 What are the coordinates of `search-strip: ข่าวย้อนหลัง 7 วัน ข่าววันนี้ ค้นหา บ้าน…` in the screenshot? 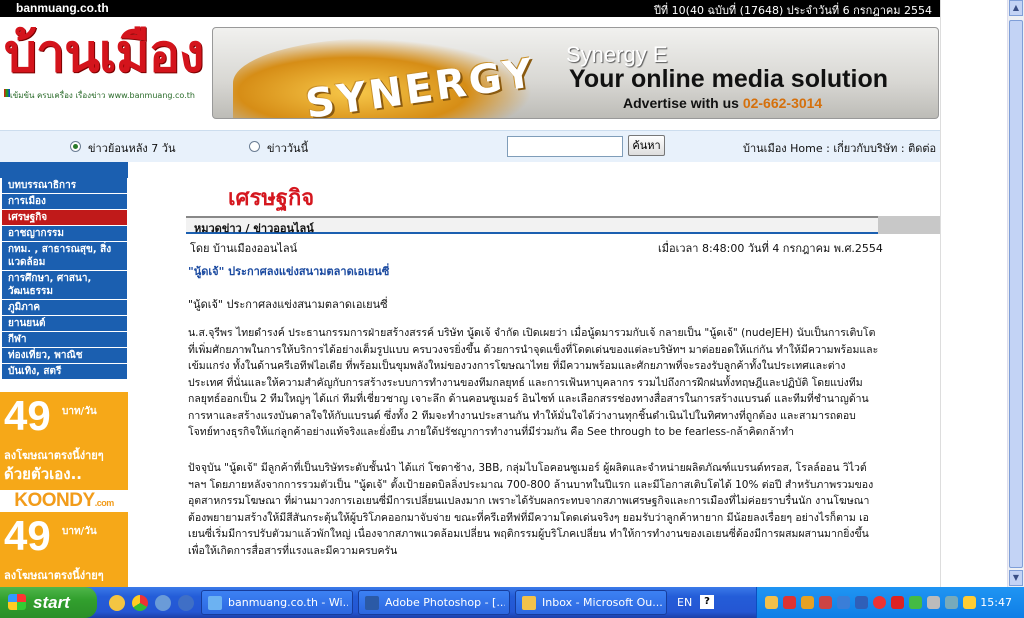 It's located at (470, 146).